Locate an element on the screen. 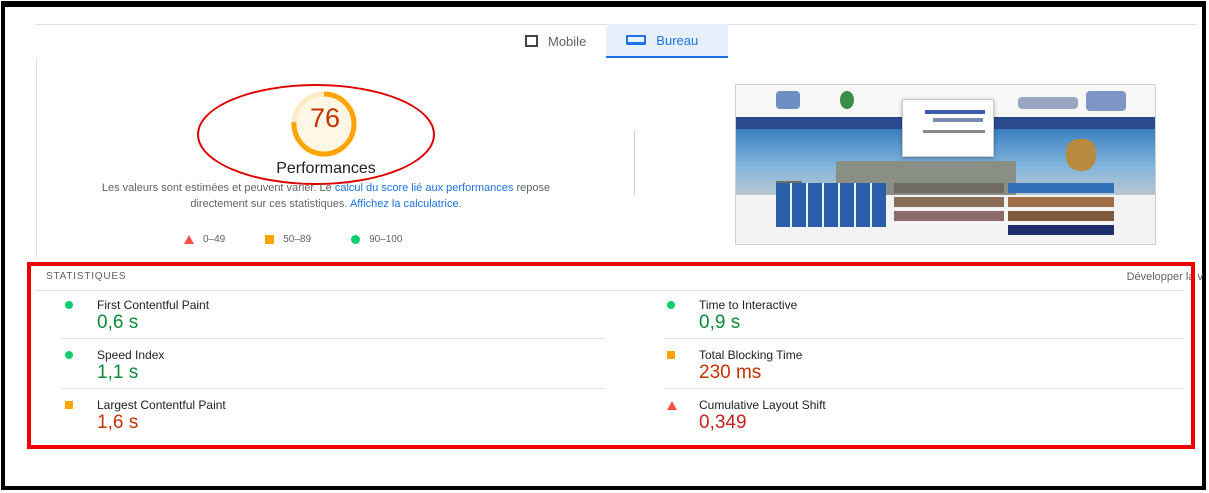 Image resolution: width=1209 pixels, height=493 pixels. tab-desktop: Bureau is located at coordinates (667, 41).